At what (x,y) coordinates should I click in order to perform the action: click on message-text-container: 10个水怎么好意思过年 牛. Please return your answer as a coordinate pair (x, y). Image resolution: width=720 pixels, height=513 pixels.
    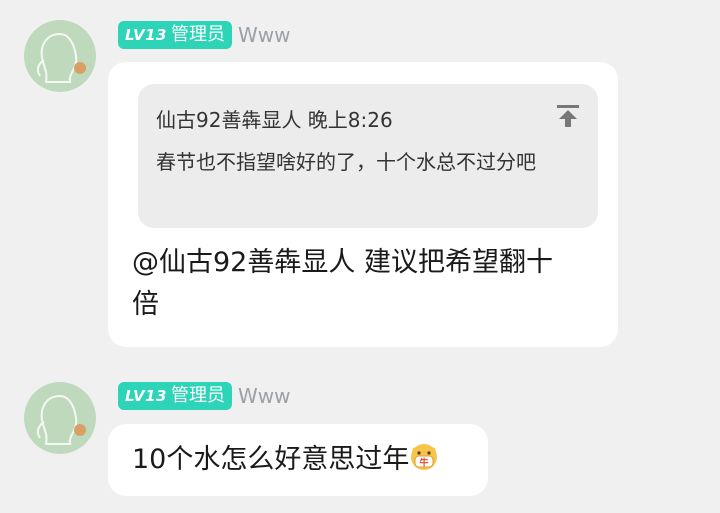
    Looking at the image, I should click on (285, 460).